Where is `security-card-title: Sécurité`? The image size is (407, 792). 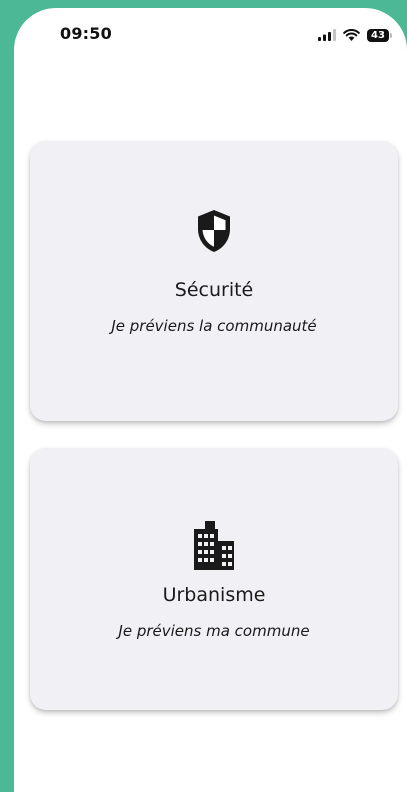 security-card-title: Sécurité is located at coordinates (214, 290).